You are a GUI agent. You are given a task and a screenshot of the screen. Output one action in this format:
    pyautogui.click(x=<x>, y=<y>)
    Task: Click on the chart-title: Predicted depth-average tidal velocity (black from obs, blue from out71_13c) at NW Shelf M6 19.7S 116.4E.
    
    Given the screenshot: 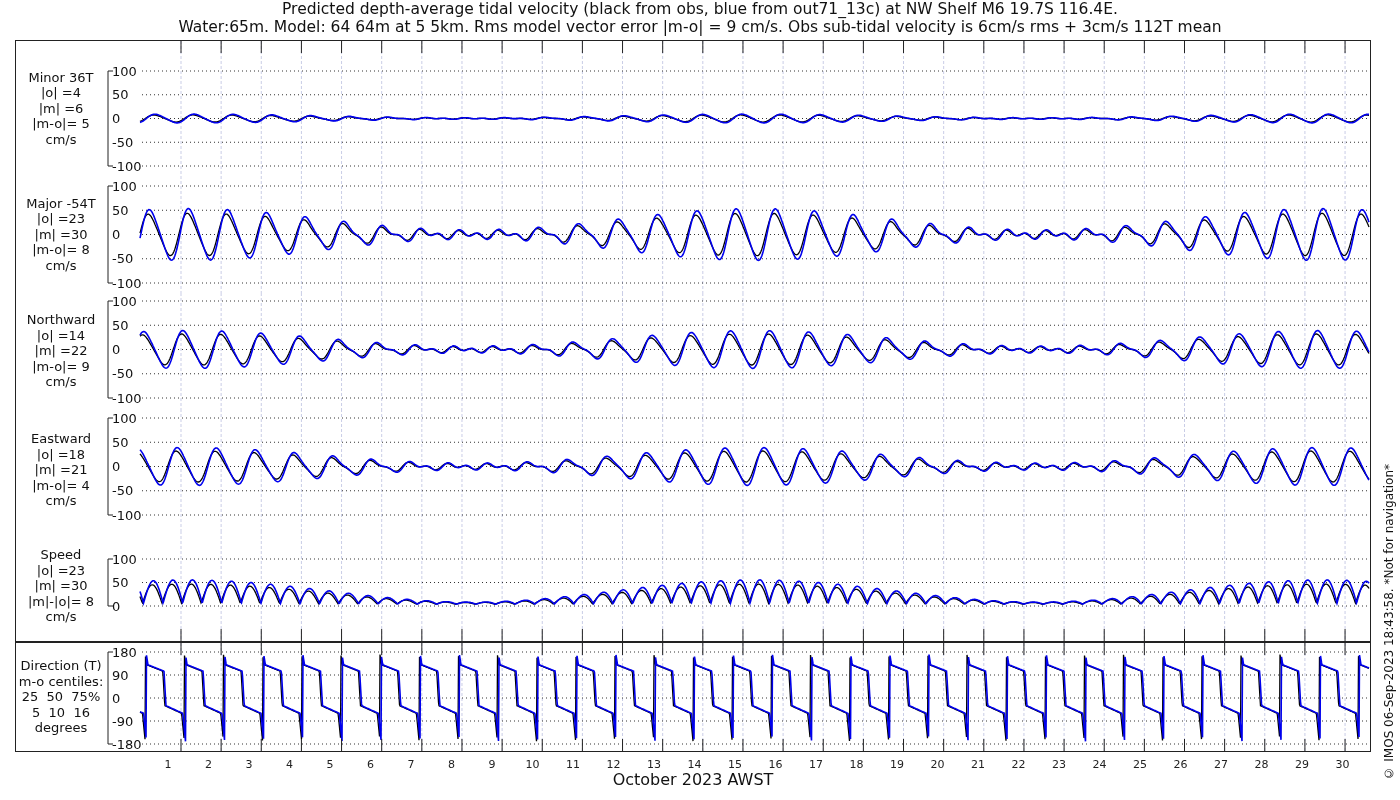 What is the action you would take?
    pyautogui.click(x=700, y=9)
    